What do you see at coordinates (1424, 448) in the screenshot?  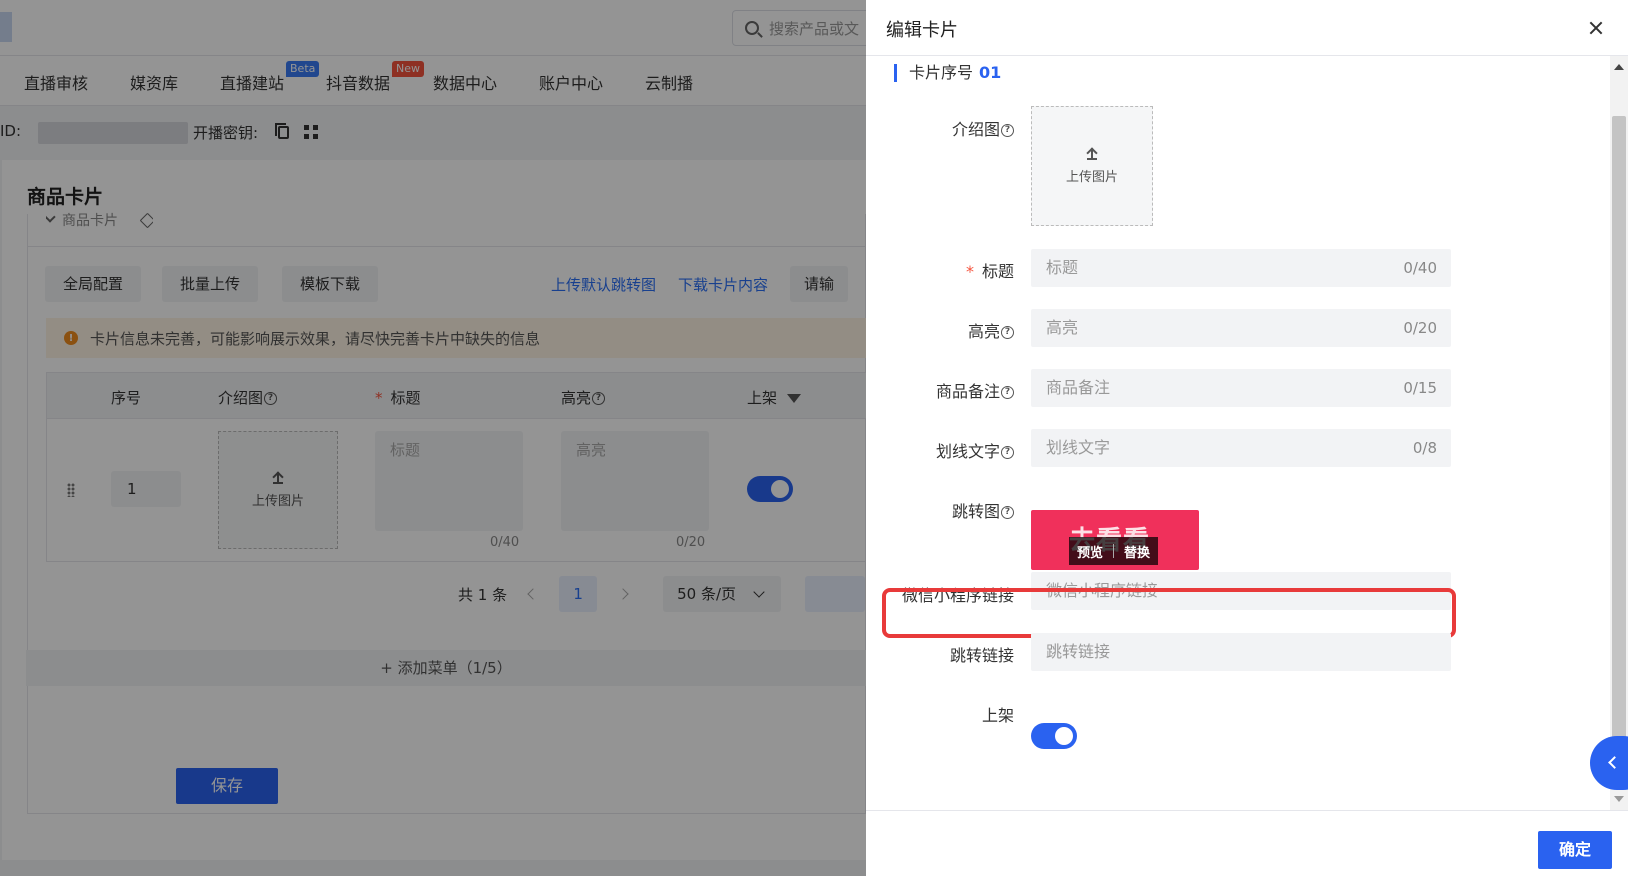 I see `strike-text-count: 0/8` at bounding box center [1424, 448].